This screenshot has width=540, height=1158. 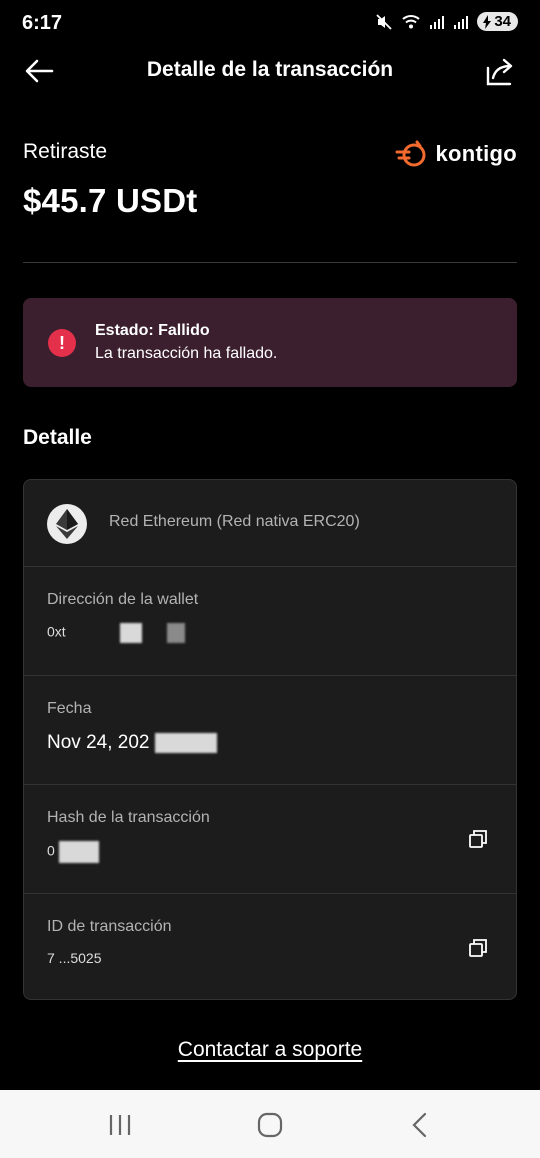 I want to click on share-button, so click(x=500, y=72).